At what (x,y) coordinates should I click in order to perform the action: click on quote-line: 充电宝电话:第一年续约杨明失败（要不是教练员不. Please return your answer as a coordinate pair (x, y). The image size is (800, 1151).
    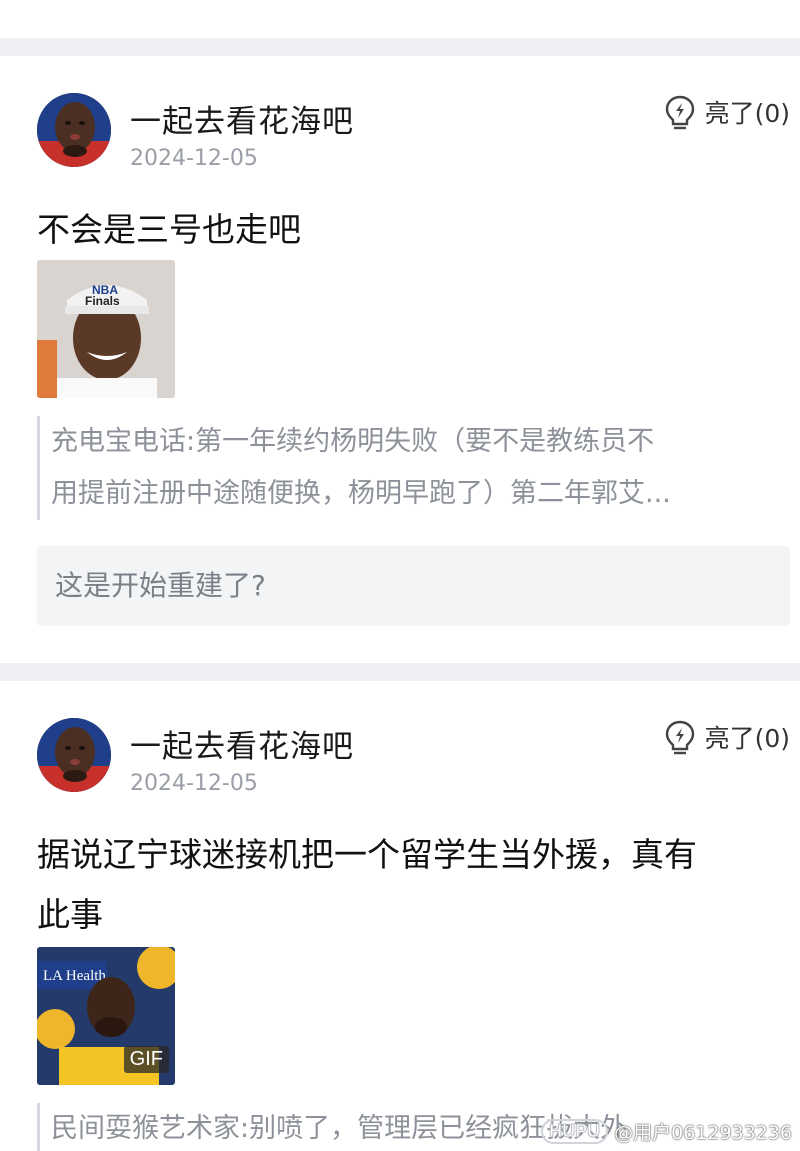
    Looking at the image, I should click on (353, 441).